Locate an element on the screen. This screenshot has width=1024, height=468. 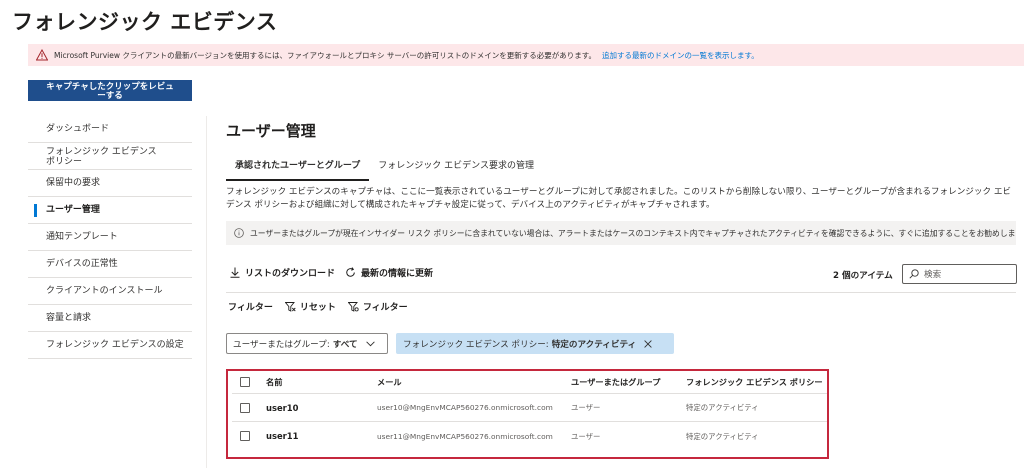
sidebar-item-label: 容量と請求 is located at coordinates (69, 318).